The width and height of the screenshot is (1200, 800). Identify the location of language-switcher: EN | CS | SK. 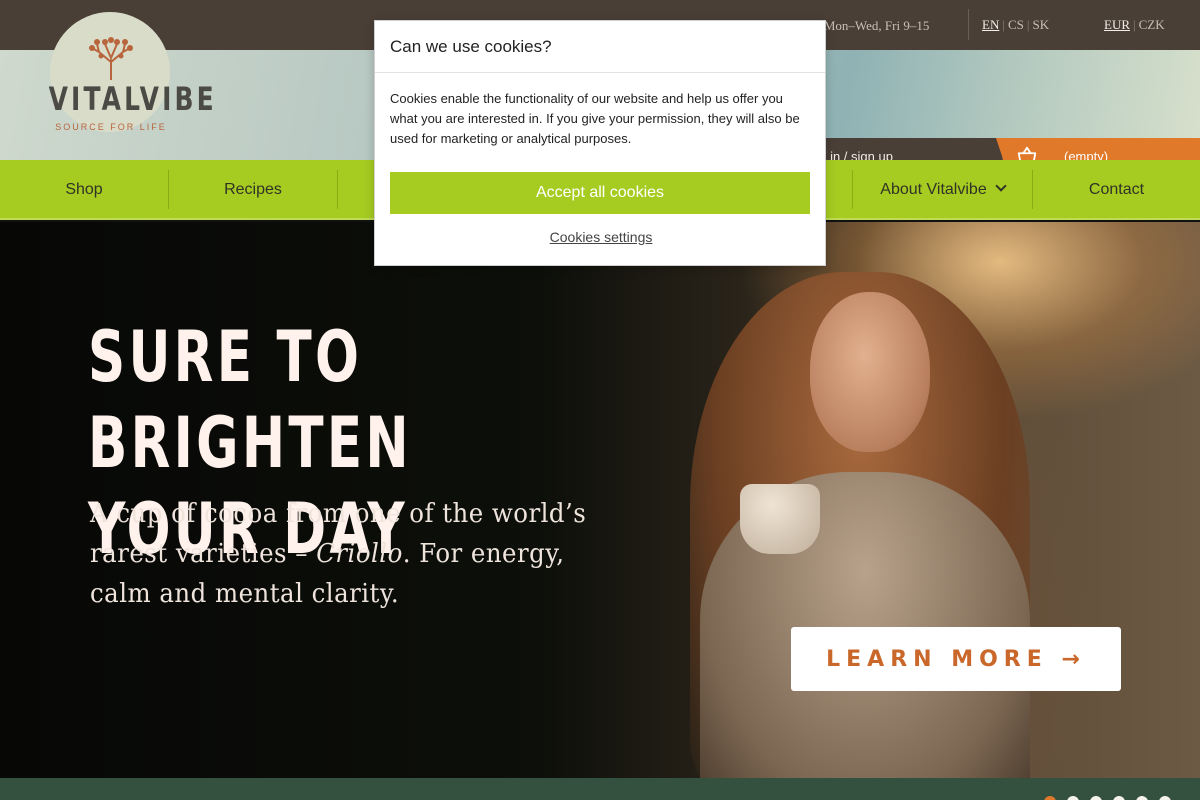
(1016, 24).